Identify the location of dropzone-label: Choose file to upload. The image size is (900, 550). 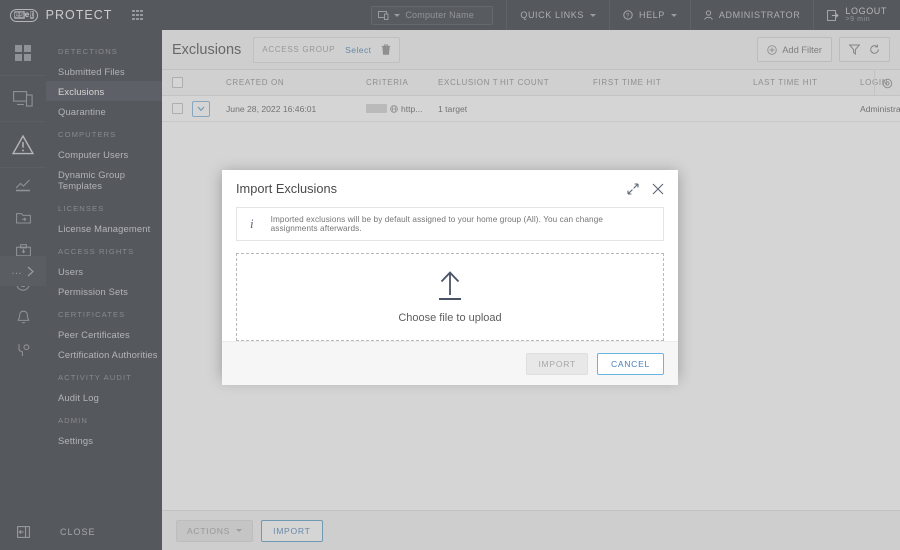
(450, 318).